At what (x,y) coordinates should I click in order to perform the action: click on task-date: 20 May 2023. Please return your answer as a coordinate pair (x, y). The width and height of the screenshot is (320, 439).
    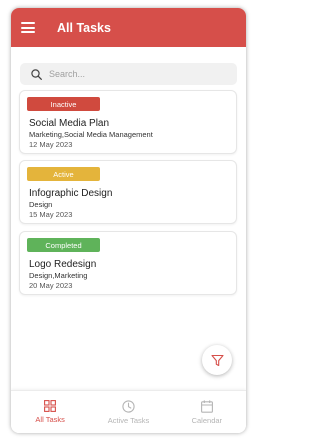
    Looking at the image, I should click on (51, 285).